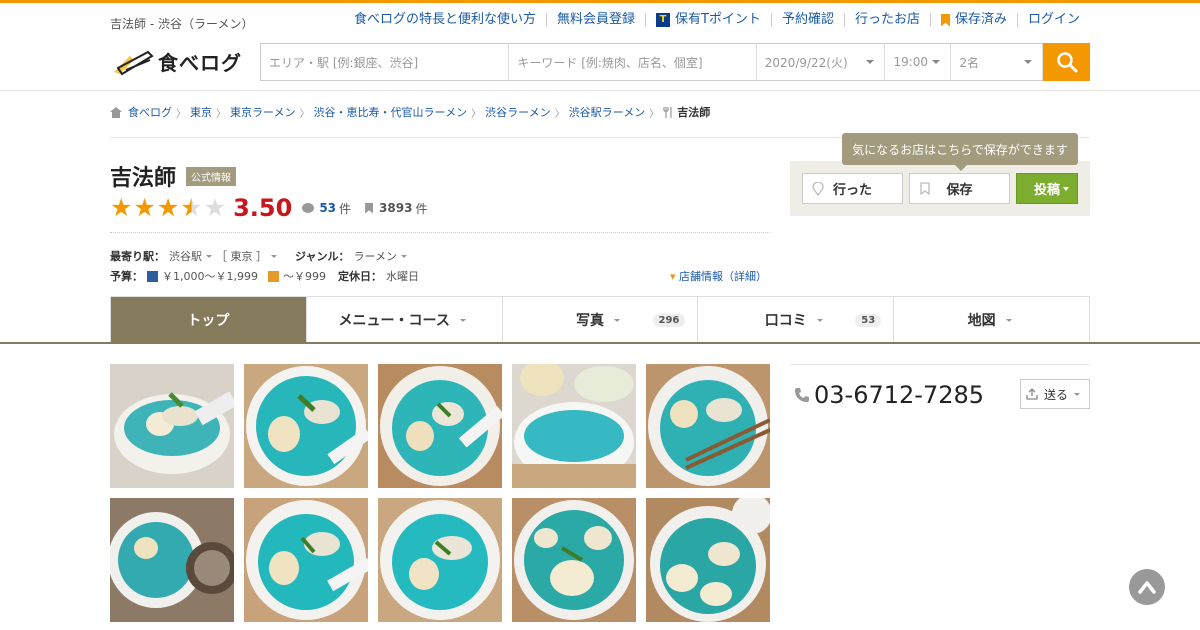 This screenshot has width=1200, height=630. Describe the element at coordinates (886, 20) in the screenshot. I see `nav-visited-link: 行ったお店` at that location.